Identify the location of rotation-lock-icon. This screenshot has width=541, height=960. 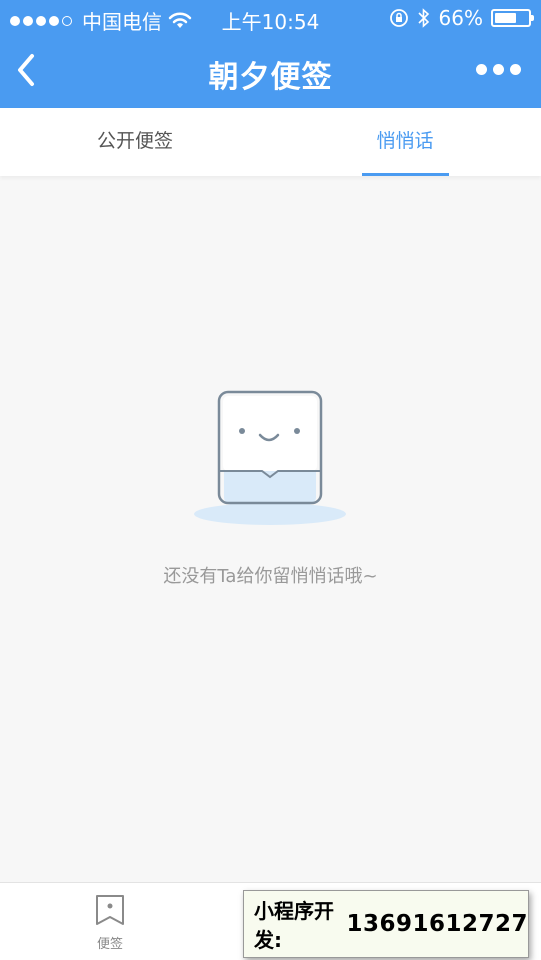
(398, 18).